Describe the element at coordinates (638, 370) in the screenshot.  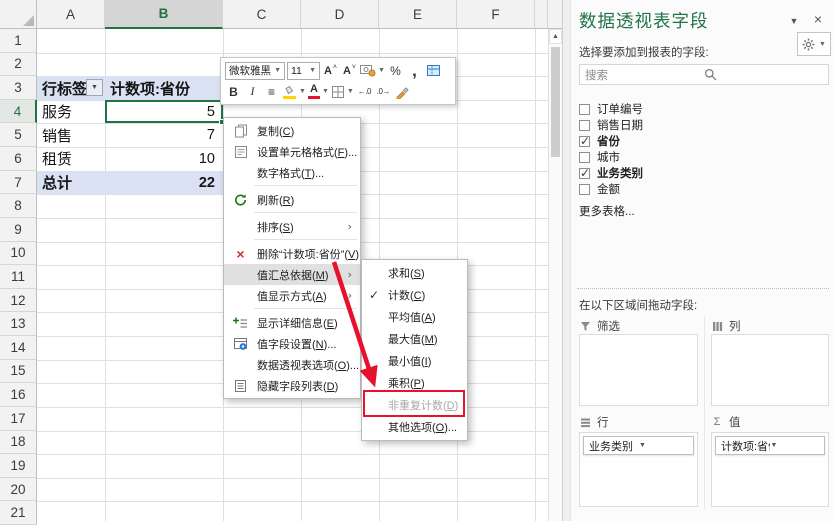
I see `area-box-filters` at that location.